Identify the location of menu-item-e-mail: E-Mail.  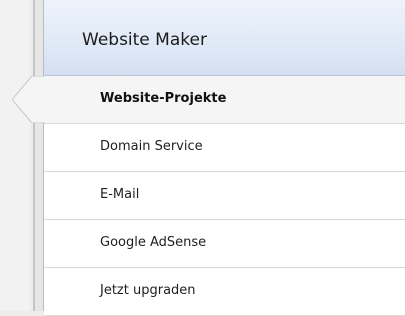
(224, 196).